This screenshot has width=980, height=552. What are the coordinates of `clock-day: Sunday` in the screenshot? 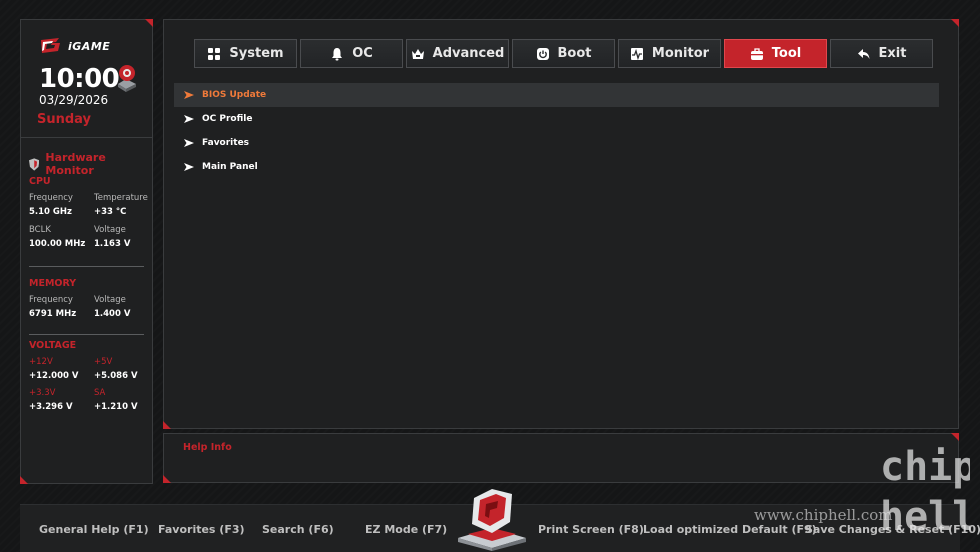 It's located at (64, 119).